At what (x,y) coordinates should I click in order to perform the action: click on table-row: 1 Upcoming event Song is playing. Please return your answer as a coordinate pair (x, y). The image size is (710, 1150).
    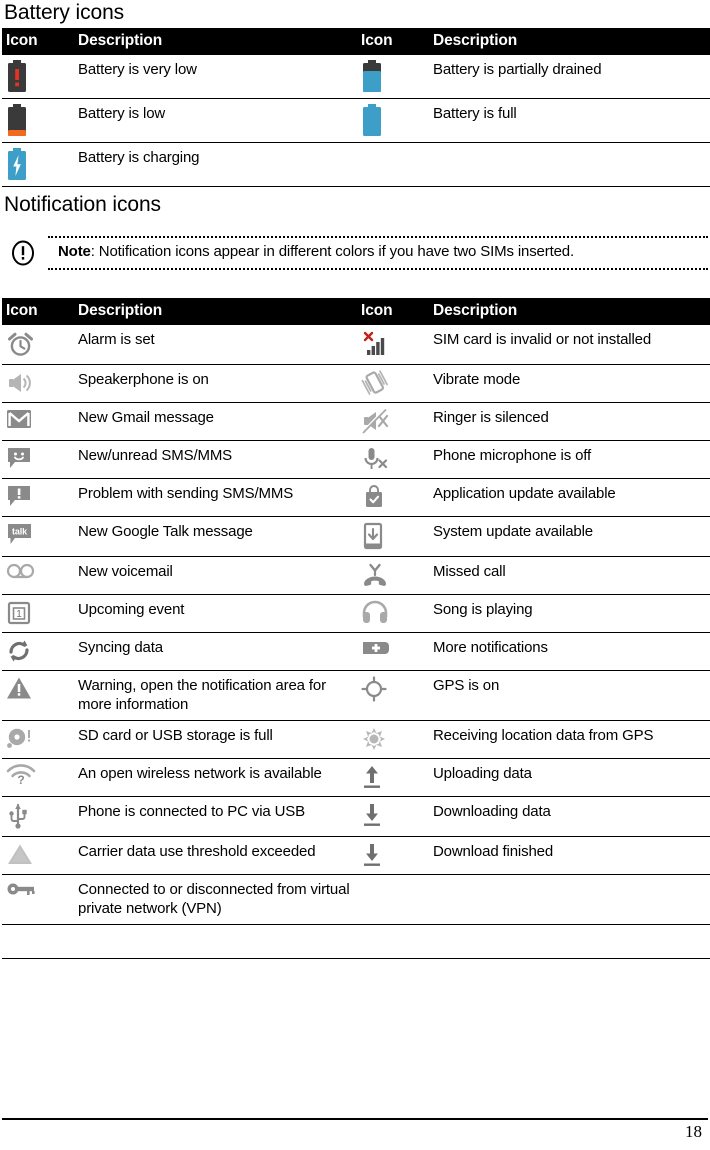
    Looking at the image, I should click on (356, 614).